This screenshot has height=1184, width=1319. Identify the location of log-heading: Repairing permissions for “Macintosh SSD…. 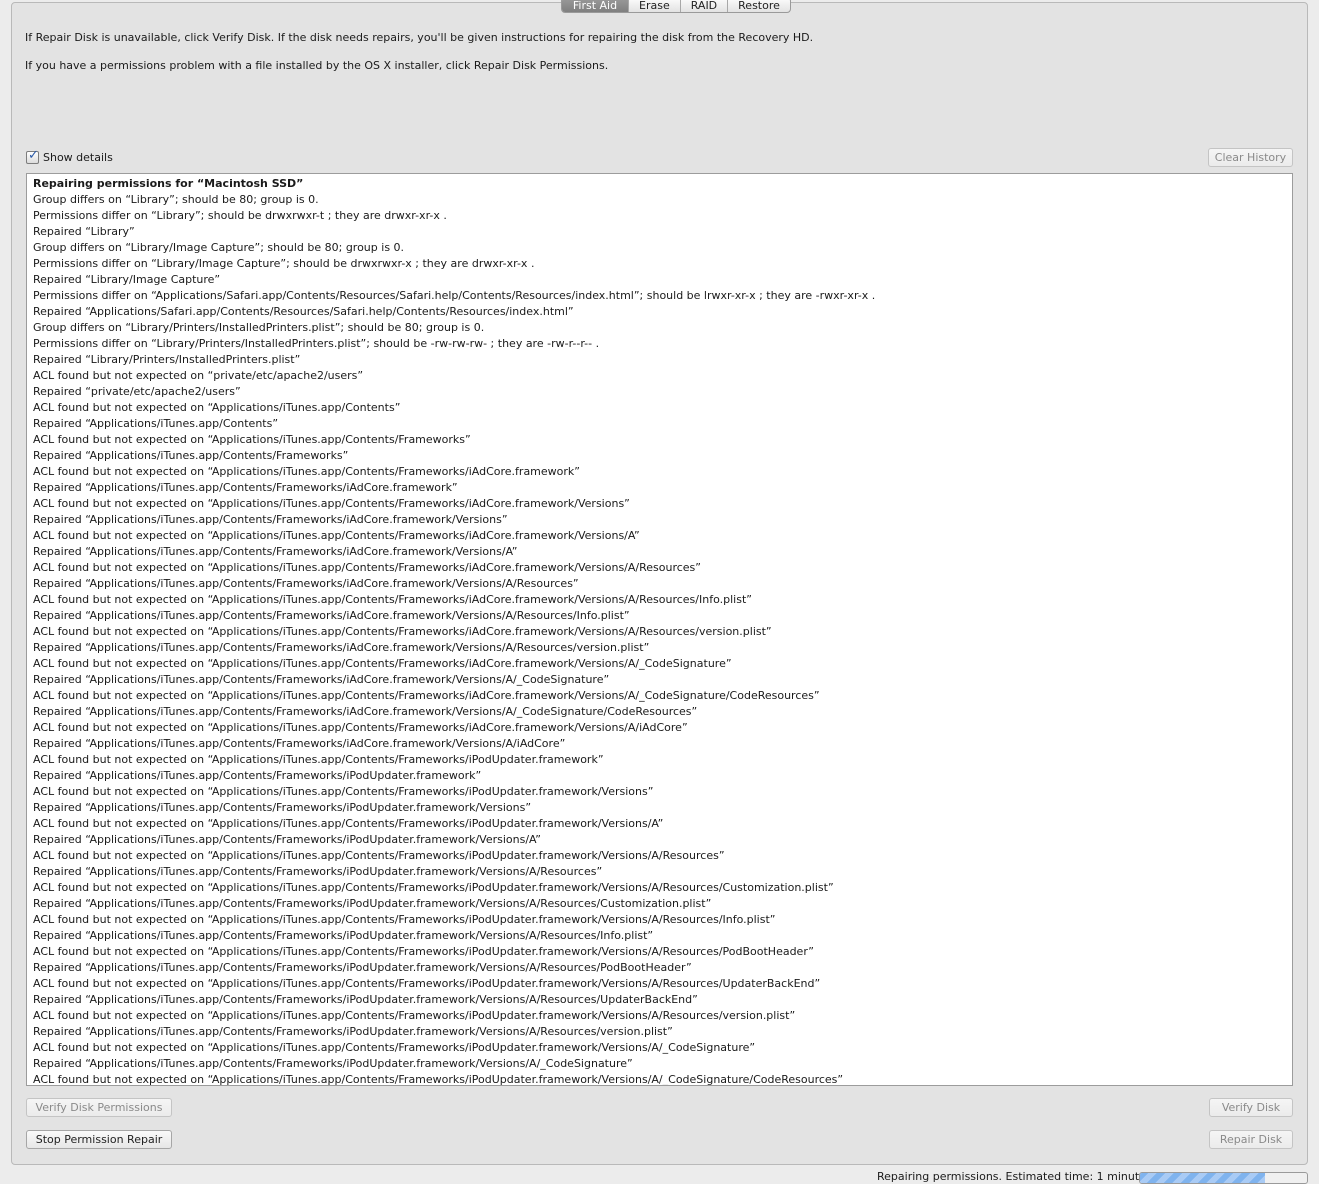
(168, 183).